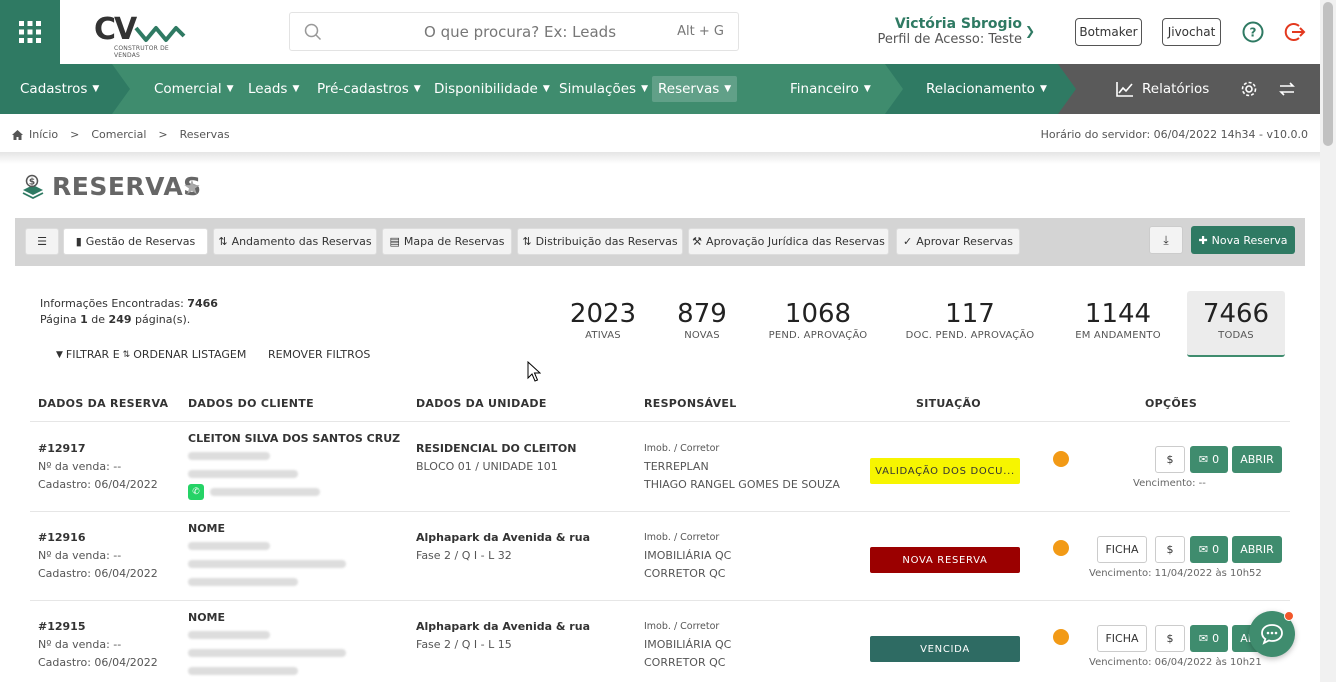 The height and width of the screenshot is (682, 1336). What do you see at coordinates (160, 34) in the screenshot?
I see `logo-wave-icon` at bounding box center [160, 34].